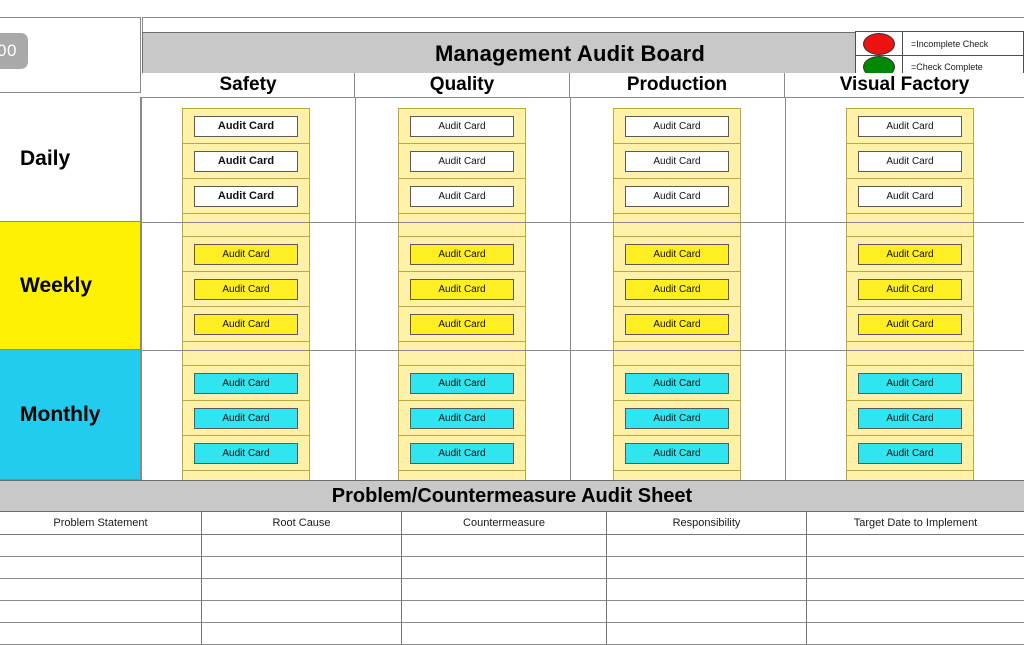  I want to click on row-label-weekly: Weekly, so click(70, 286).